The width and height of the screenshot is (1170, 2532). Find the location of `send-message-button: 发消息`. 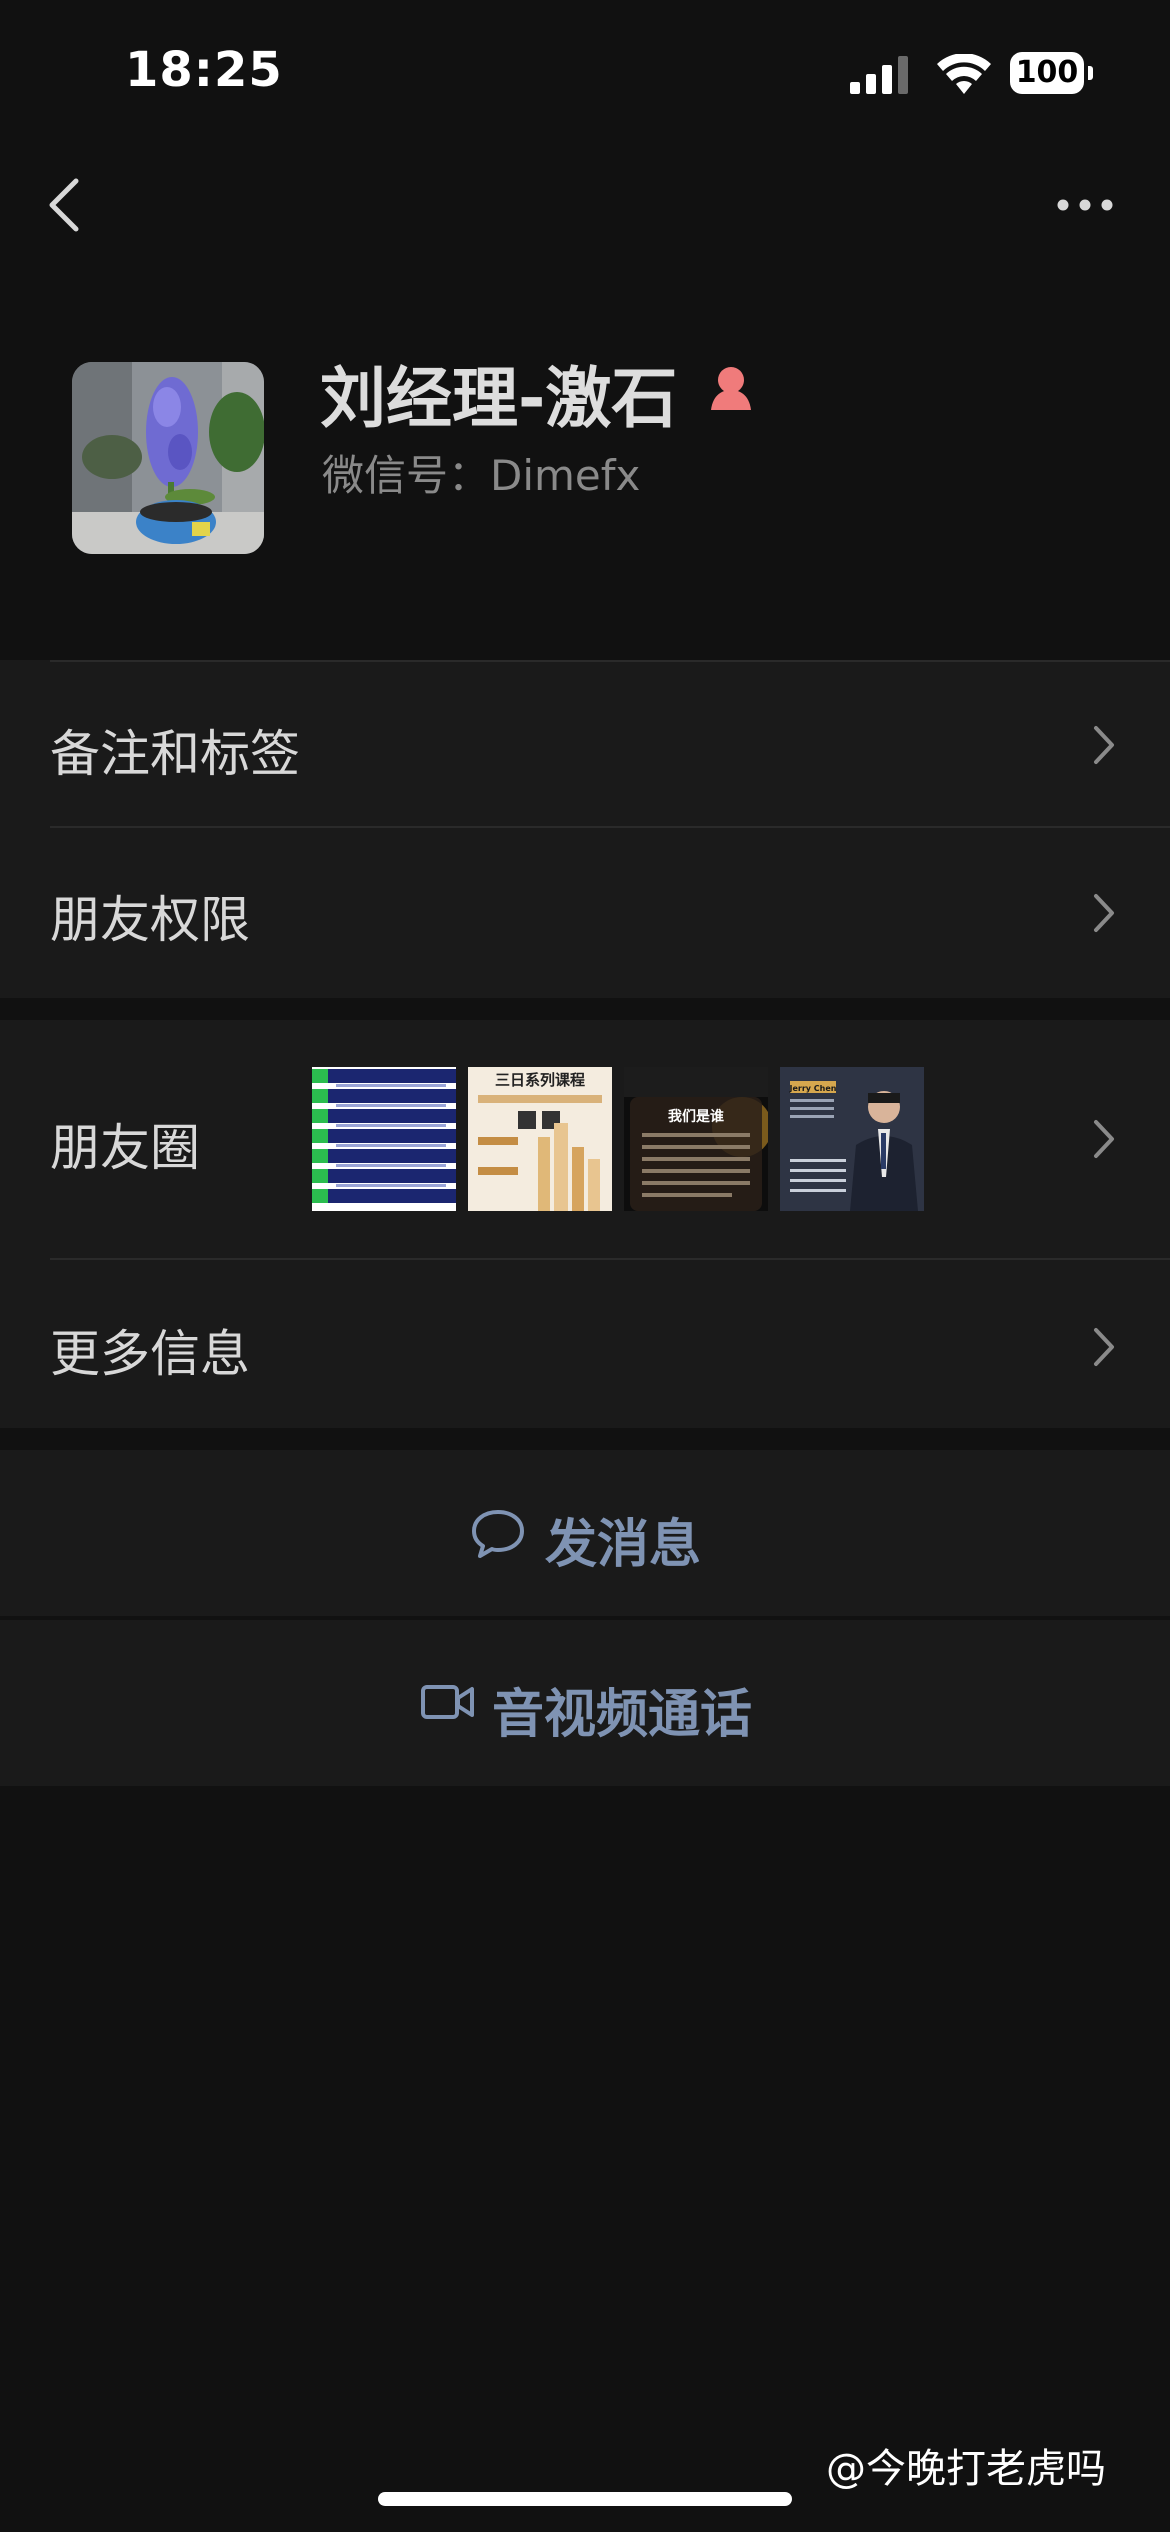

send-message-button: 发消息 is located at coordinates (585, 1533).